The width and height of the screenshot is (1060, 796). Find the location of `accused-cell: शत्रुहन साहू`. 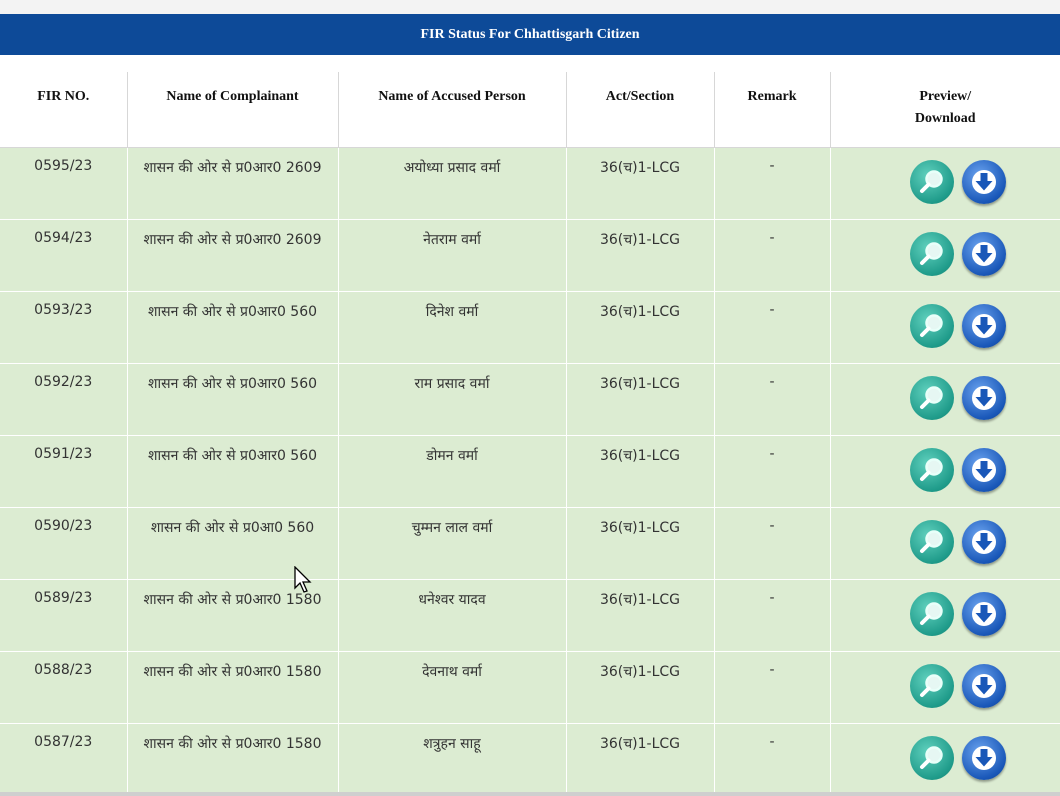

accused-cell: शत्रुहन साहू is located at coordinates (451, 758).